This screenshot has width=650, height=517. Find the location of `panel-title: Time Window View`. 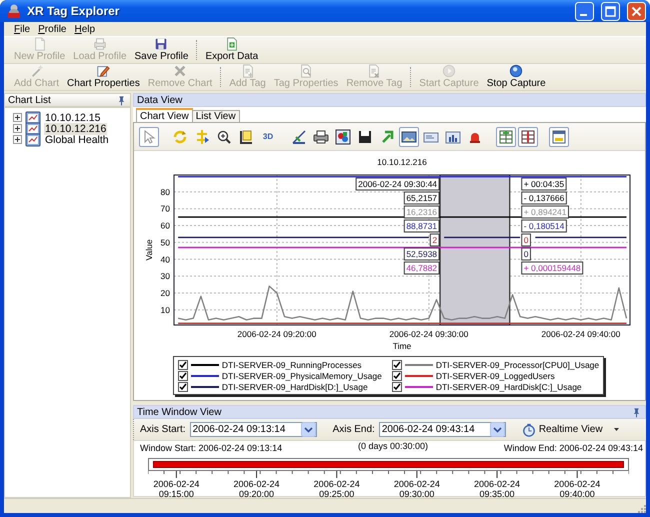

panel-title: Time Window View is located at coordinates (179, 412).